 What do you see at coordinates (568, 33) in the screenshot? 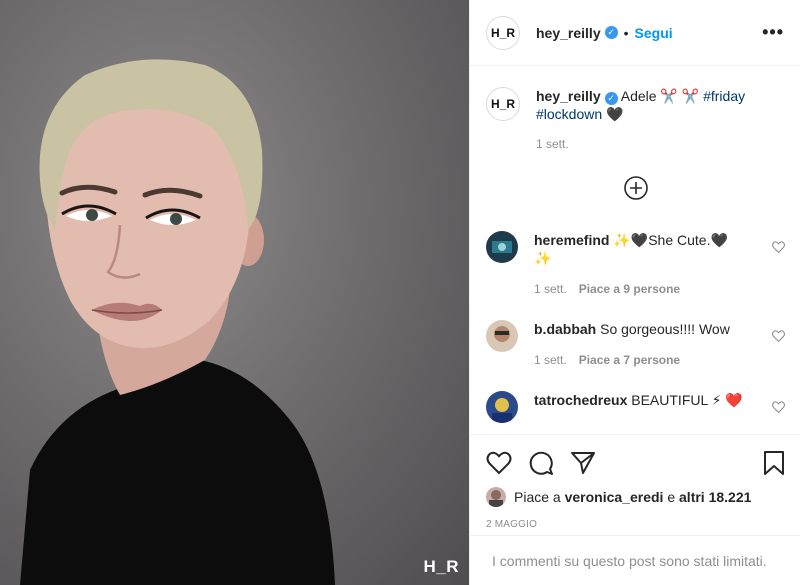
I see `author-username: hey_reilly` at bounding box center [568, 33].